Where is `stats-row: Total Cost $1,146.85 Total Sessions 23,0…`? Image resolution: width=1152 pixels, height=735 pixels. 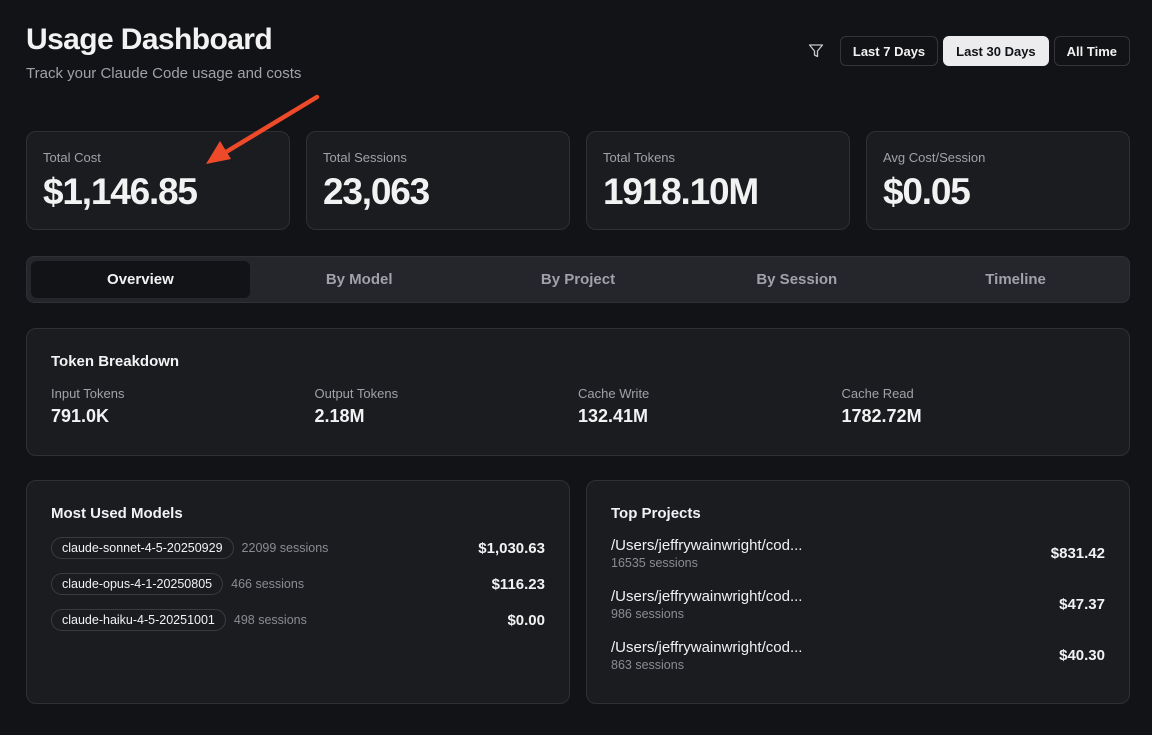
stats-row: Total Cost $1,146.85 Total Sessions 23,0… is located at coordinates (578, 180).